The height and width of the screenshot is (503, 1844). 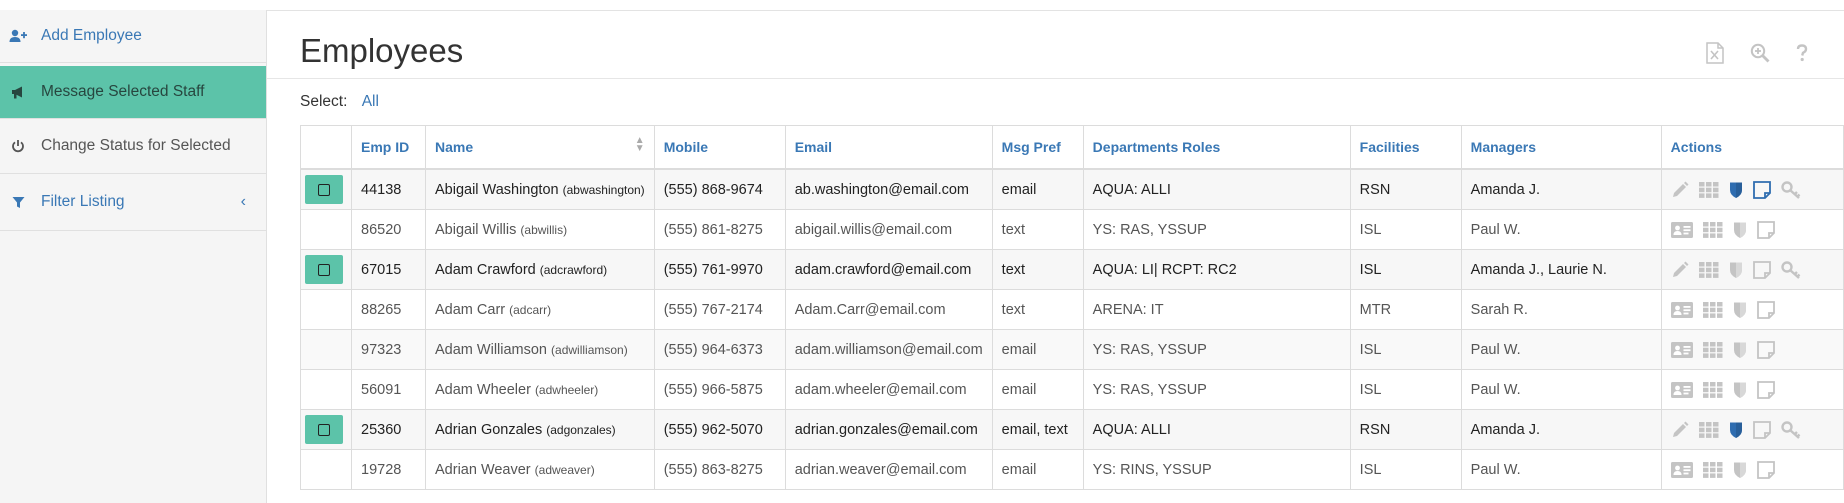 What do you see at coordinates (888, 147) in the screenshot?
I see `column-header-email: Email` at bounding box center [888, 147].